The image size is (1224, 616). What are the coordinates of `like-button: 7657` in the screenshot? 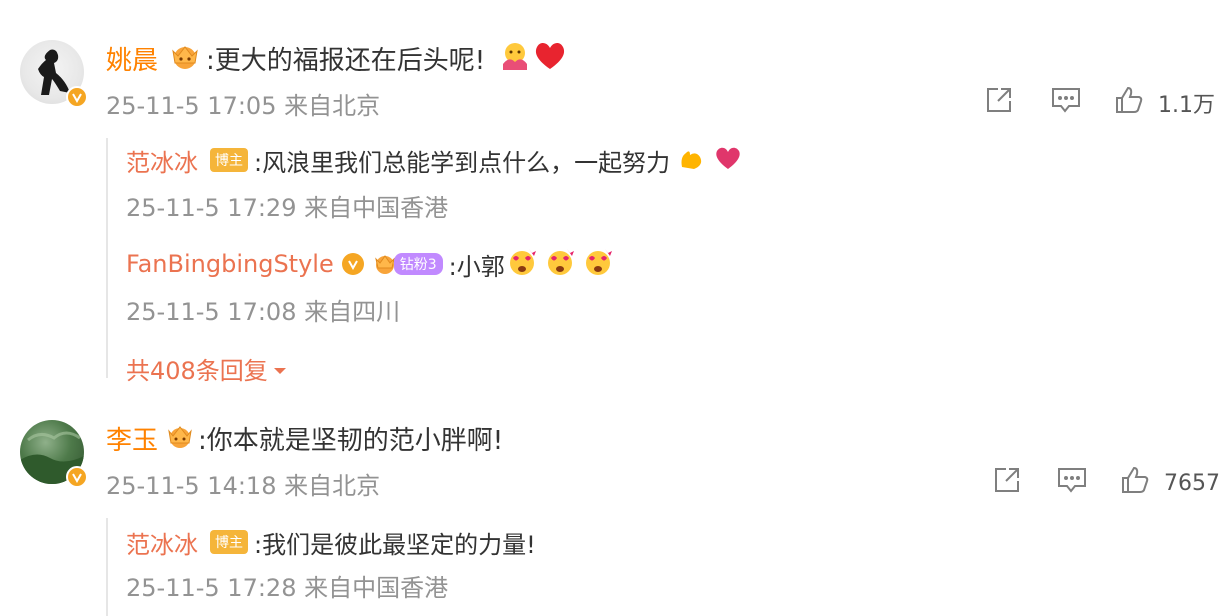 It's located at (1170, 483).